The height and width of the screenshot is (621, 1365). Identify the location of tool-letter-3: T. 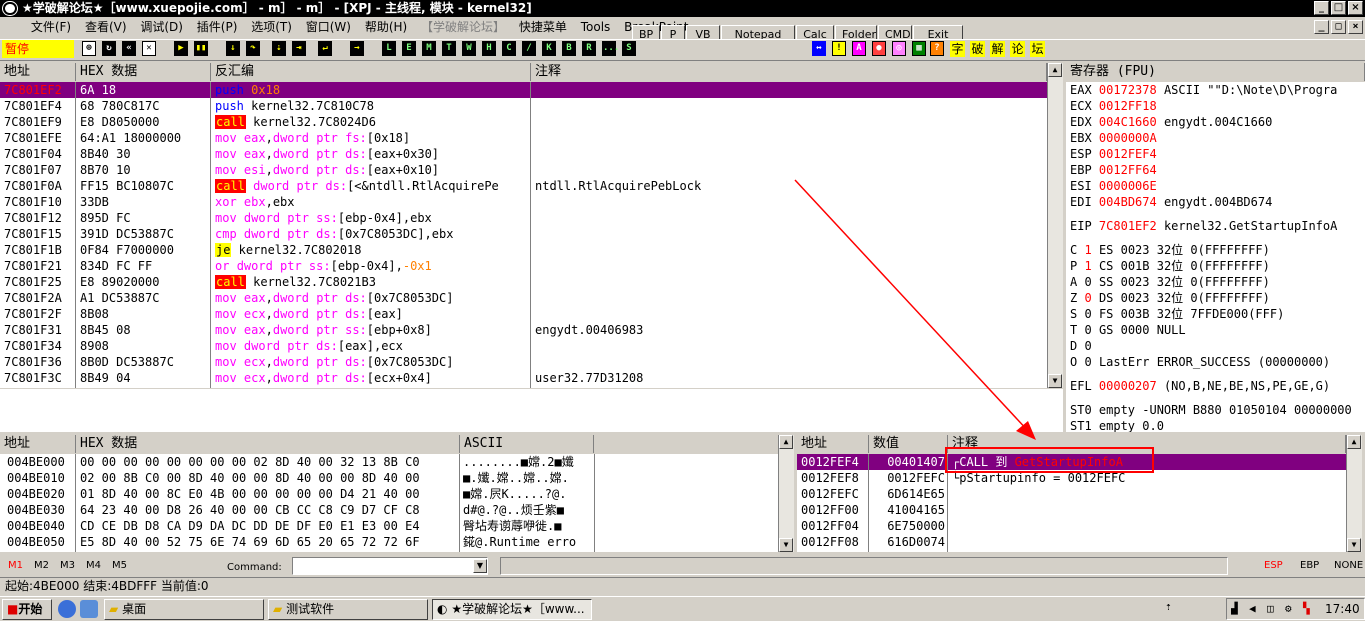
(449, 48).